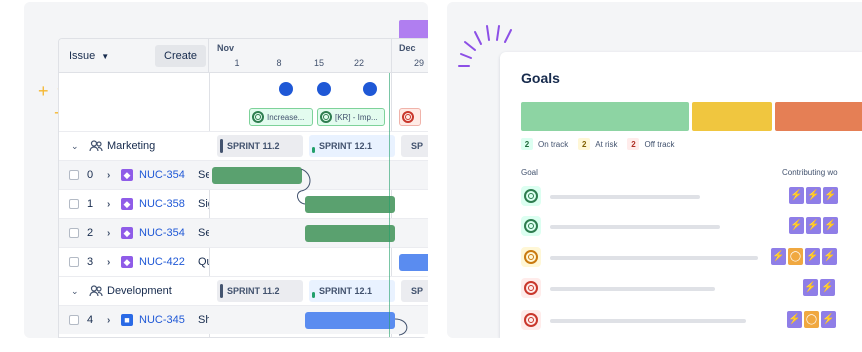 This screenshot has width=862, height=352. What do you see at coordinates (243, 261) in the screenshot?
I see `table-row: 3 › ◆ NUC-422 Qu` at bounding box center [243, 261].